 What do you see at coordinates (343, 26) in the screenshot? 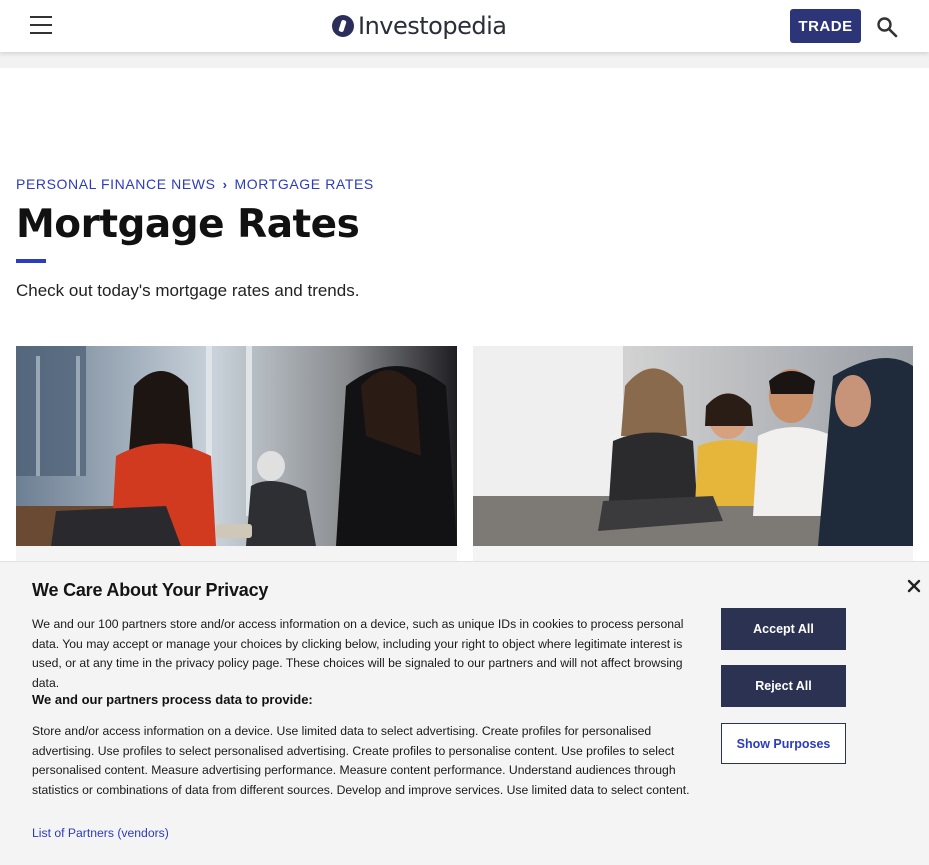
I see `logo-mark-icon` at bounding box center [343, 26].